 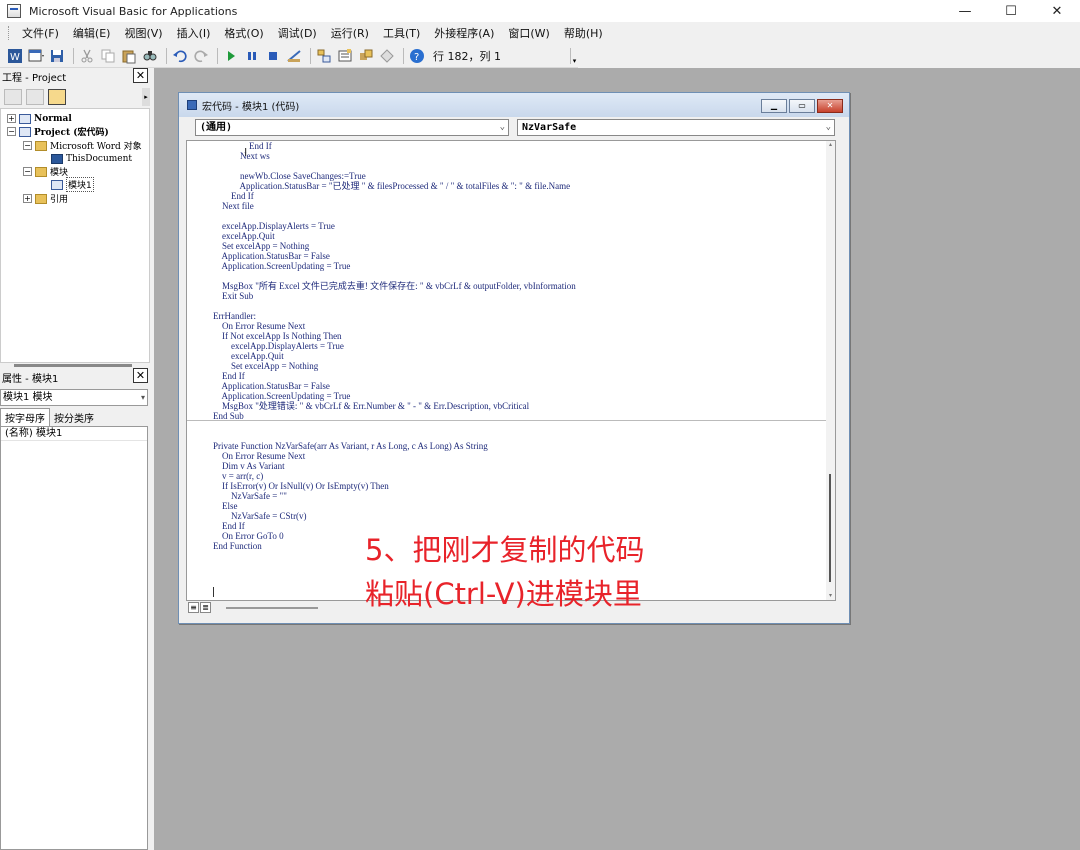 What do you see at coordinates (91, 158) in the screenshot?
I see `tree-item-thisdocument: ThisDocument` at bounding box center [91, 158].